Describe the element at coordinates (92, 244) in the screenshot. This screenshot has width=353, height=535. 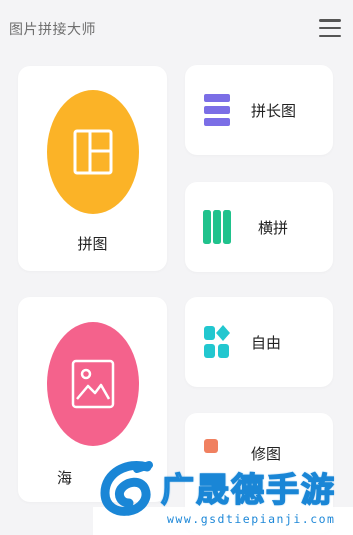
I see `collage-label: 拼图` at that location.